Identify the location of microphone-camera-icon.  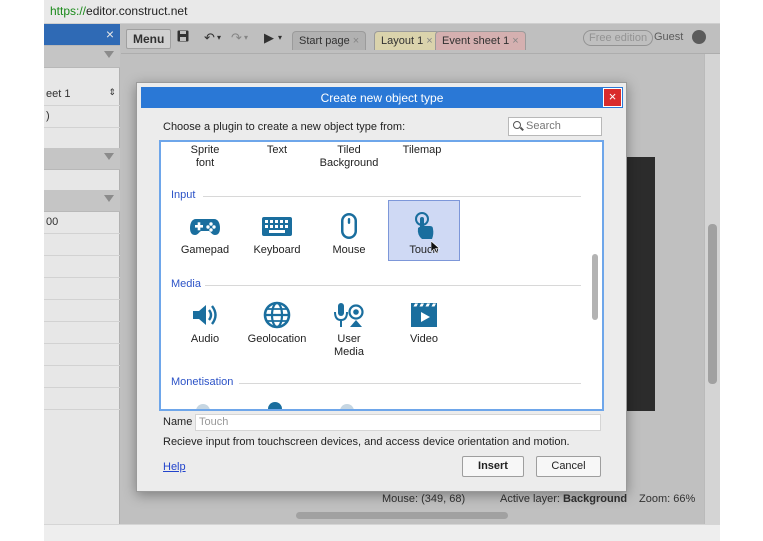
(349, 315).